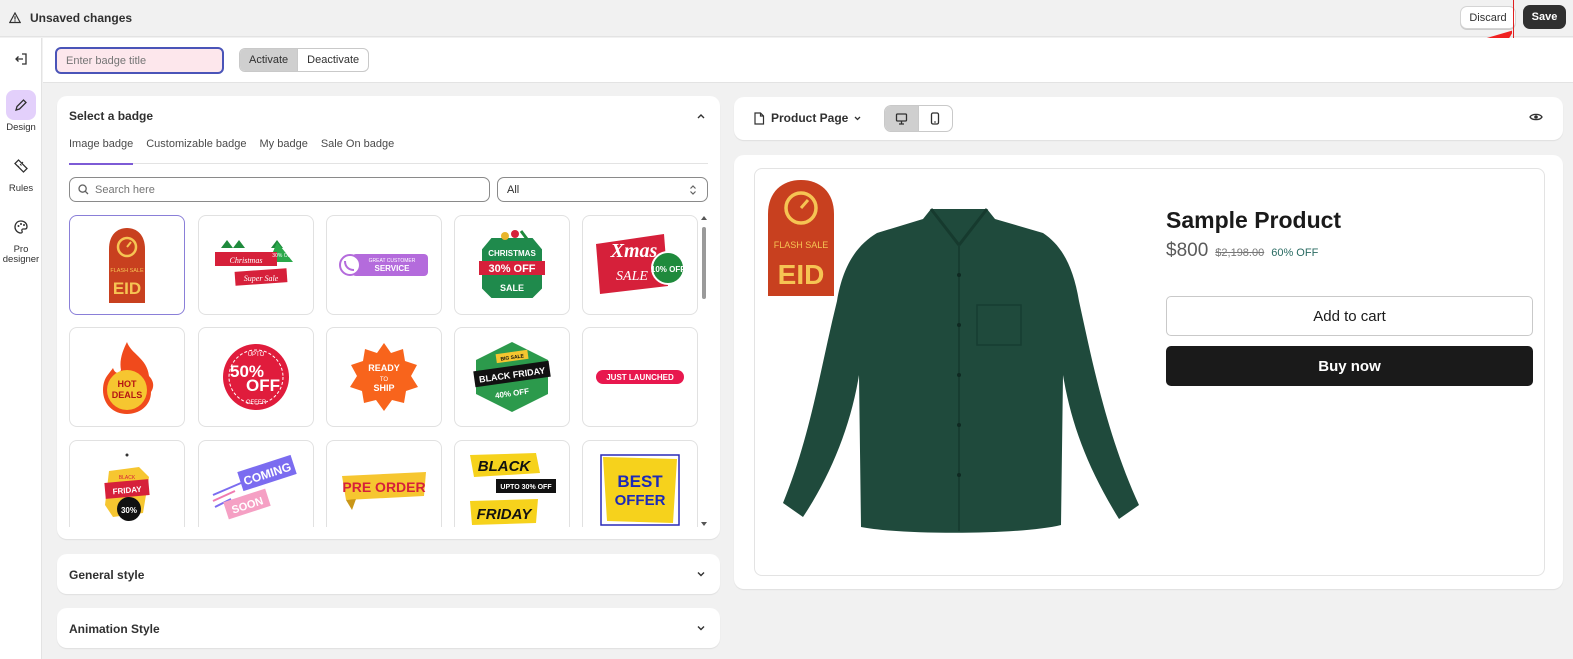  I want to click on tab-customizable-badge: Customizable badge, so click(196, 149).